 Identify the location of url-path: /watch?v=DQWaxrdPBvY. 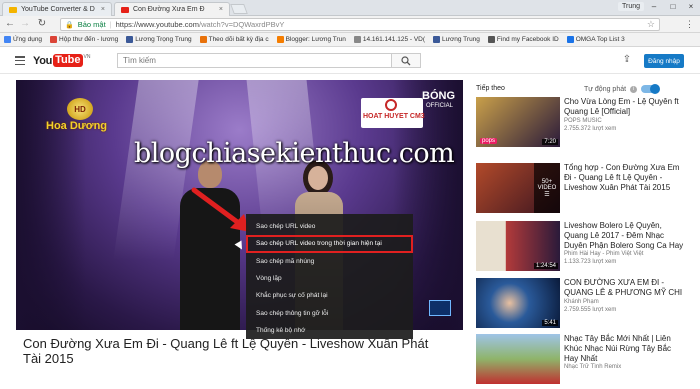
(241, 24).